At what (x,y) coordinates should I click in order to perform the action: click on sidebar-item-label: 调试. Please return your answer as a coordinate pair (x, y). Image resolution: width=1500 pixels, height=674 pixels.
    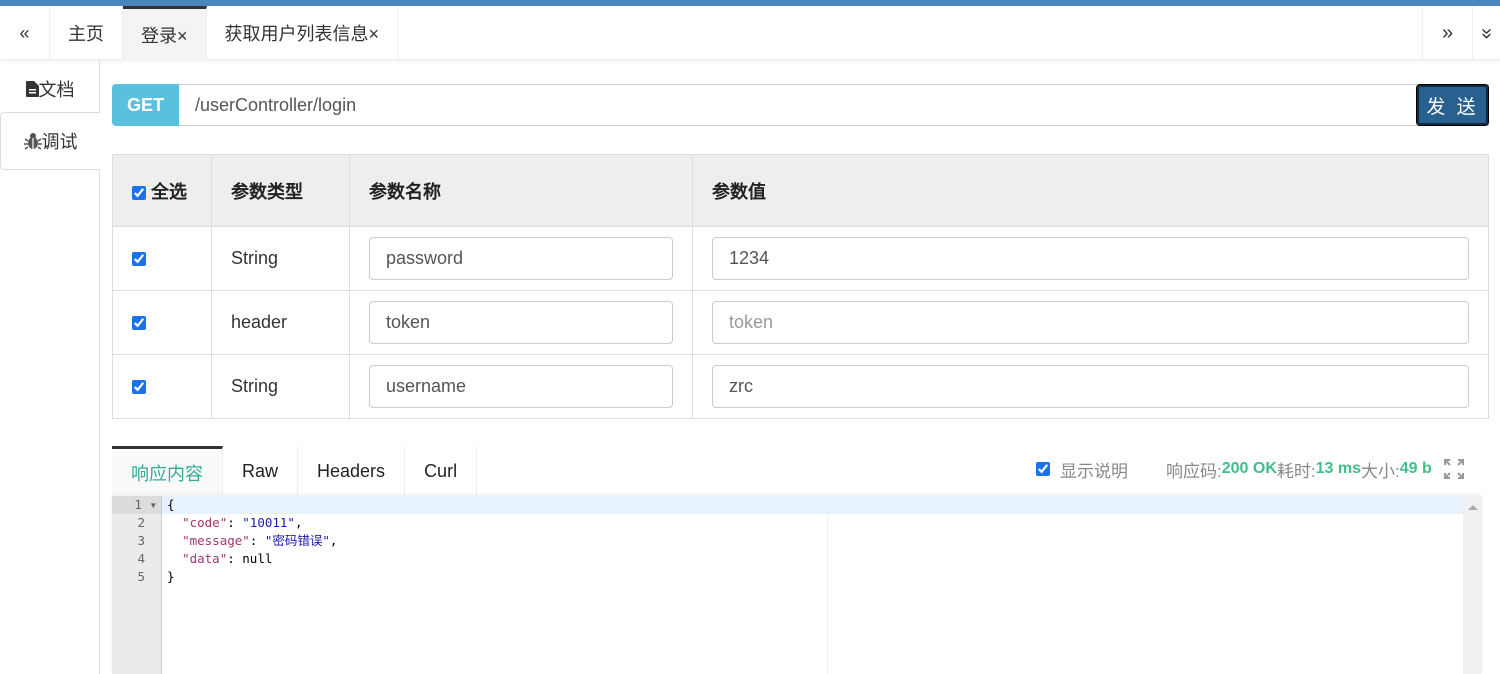
    Looking at the image, I should click on (59, 142).